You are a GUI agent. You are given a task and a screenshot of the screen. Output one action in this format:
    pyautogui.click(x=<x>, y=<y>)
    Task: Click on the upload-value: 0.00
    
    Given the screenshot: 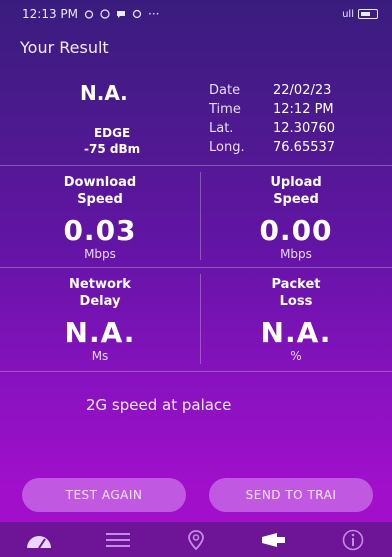 What is the action you would take?
    pyautogui.click(x=296, y=230)
    